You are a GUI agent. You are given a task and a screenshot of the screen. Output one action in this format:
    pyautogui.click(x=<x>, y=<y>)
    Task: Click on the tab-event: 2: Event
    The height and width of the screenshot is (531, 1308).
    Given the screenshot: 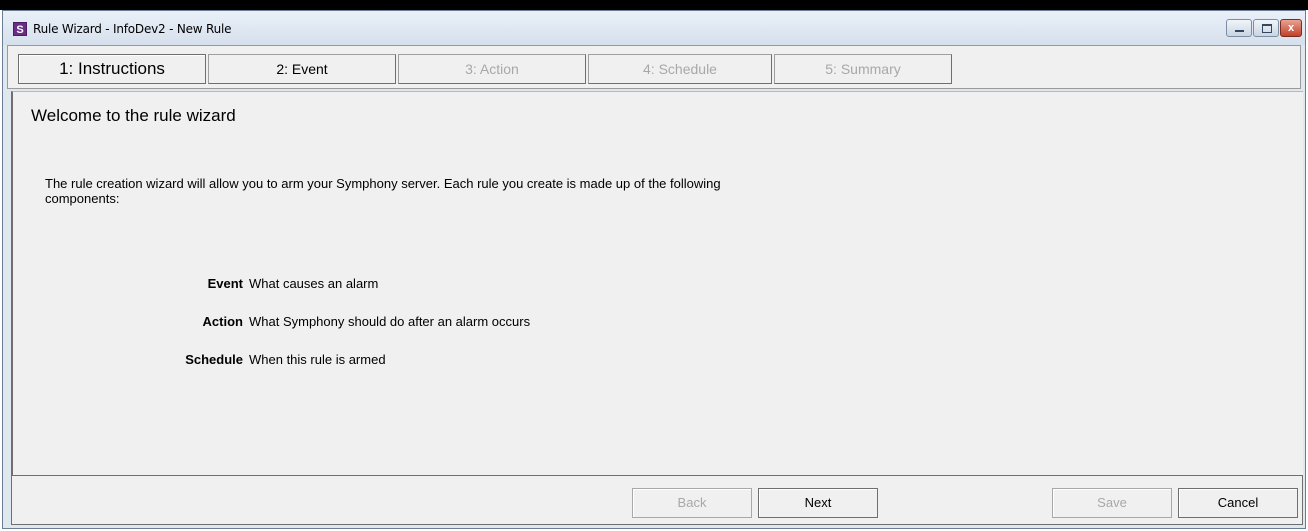 What is the action you would take?
    pyautogui.click(x=302, y=69)
    